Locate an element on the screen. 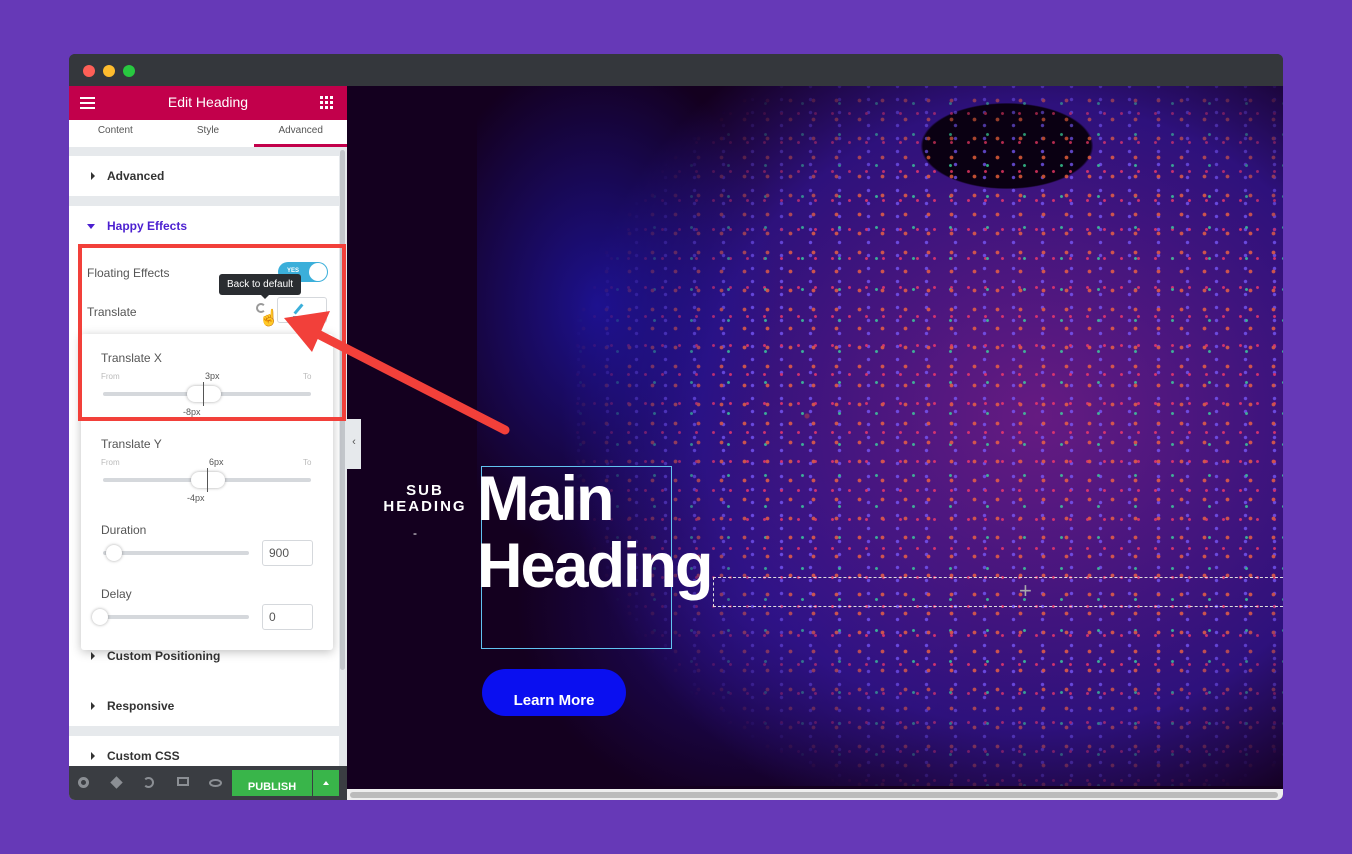  panel-tabs: Content Style Advanced is located at coordinates (208, 133).